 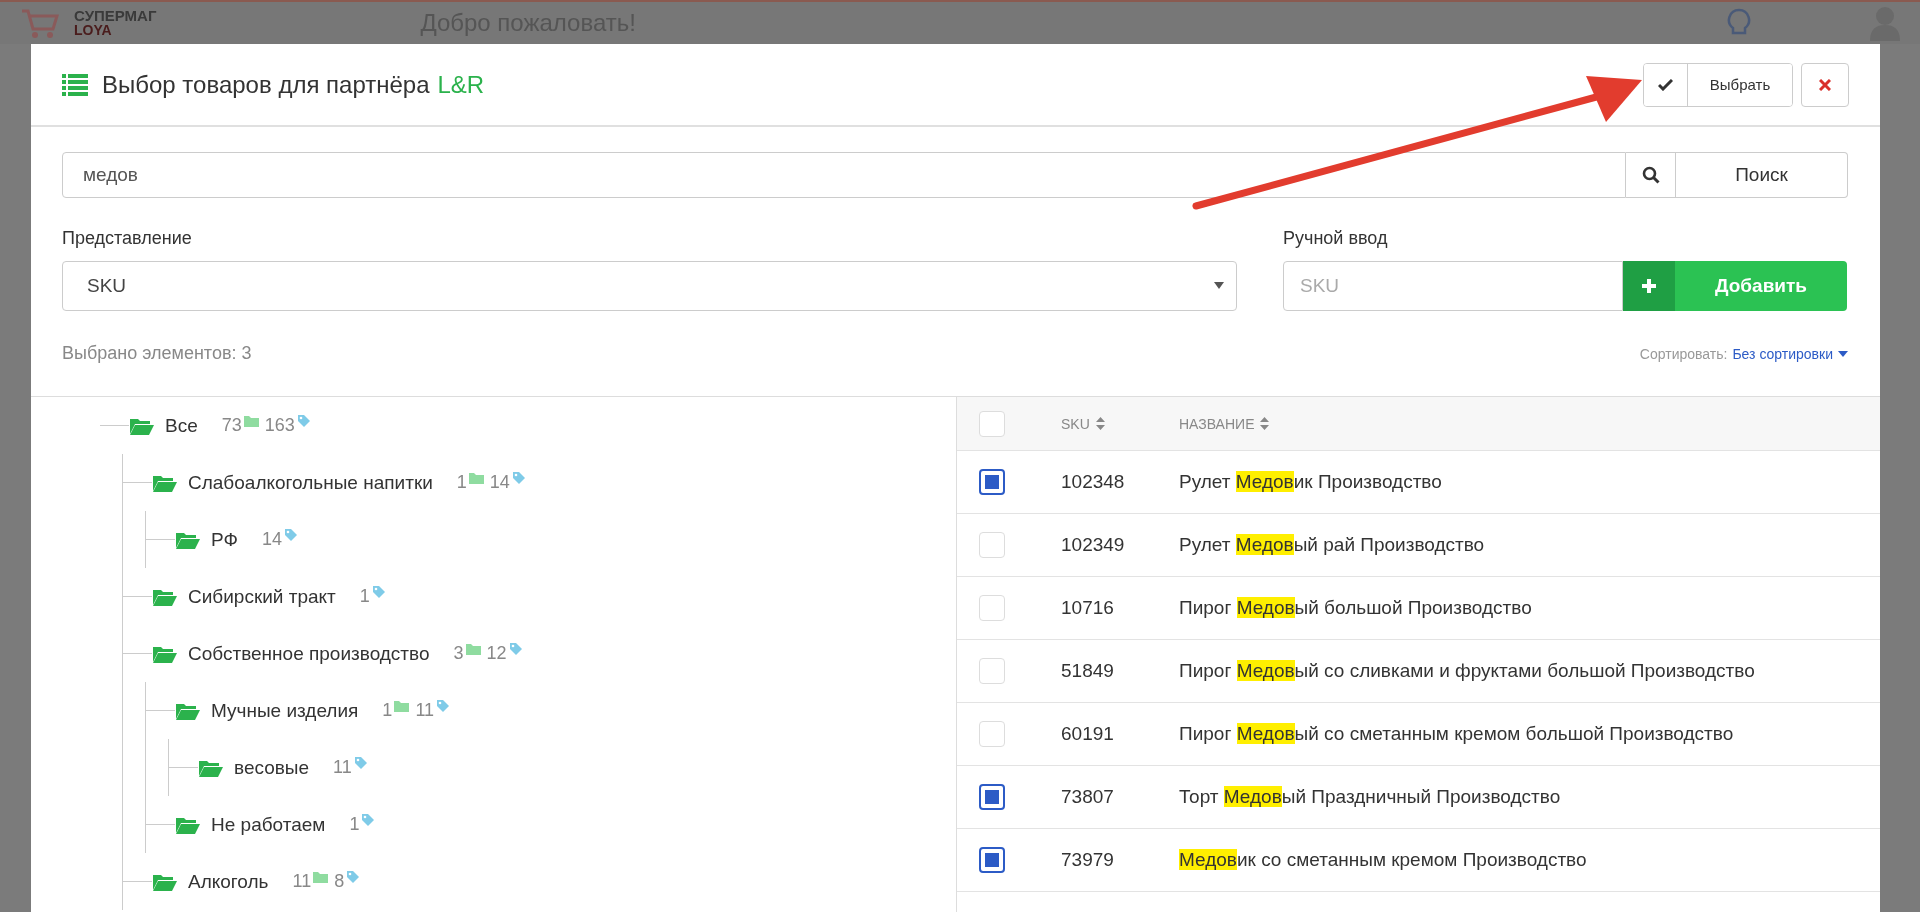 What do you see at coordinates (1336, 238) in the screenshot?
I see `field-label: Ручной ввод` at bounding box center [1336, 238].